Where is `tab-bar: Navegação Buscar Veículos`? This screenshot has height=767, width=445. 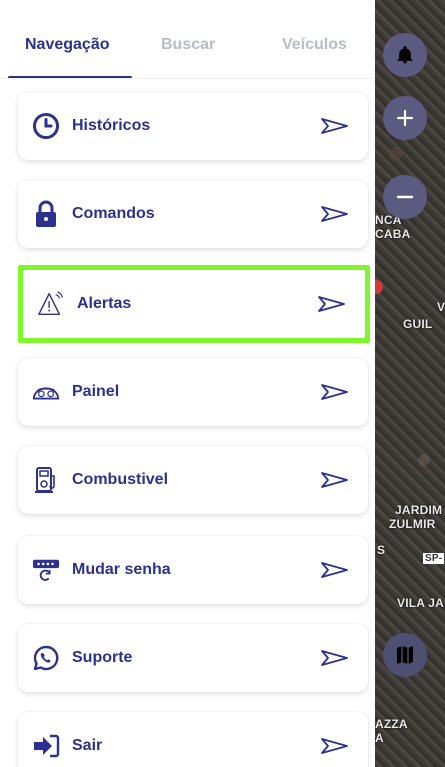
tab-bar: Navegação Buscar Veículos is located at coordinates (187, 40).